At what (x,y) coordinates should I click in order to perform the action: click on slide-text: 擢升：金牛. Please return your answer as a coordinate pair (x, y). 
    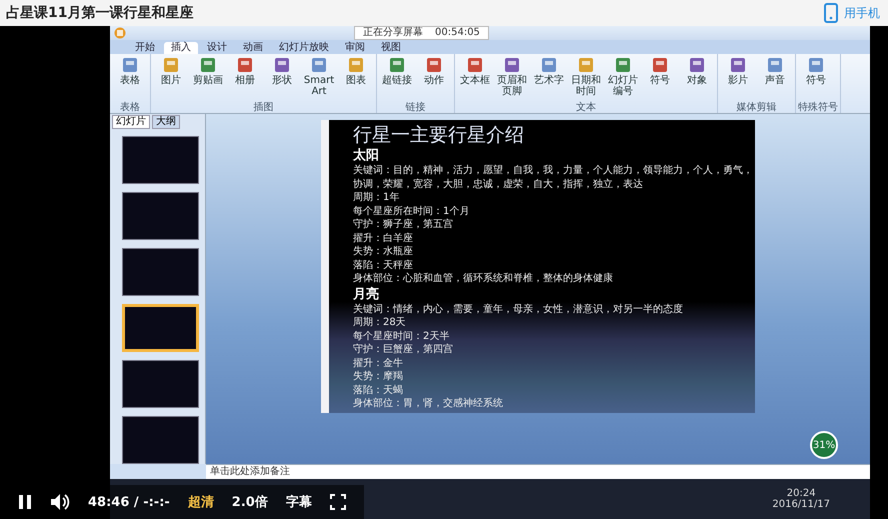
    Looking at the image, I should click on (378, 363).